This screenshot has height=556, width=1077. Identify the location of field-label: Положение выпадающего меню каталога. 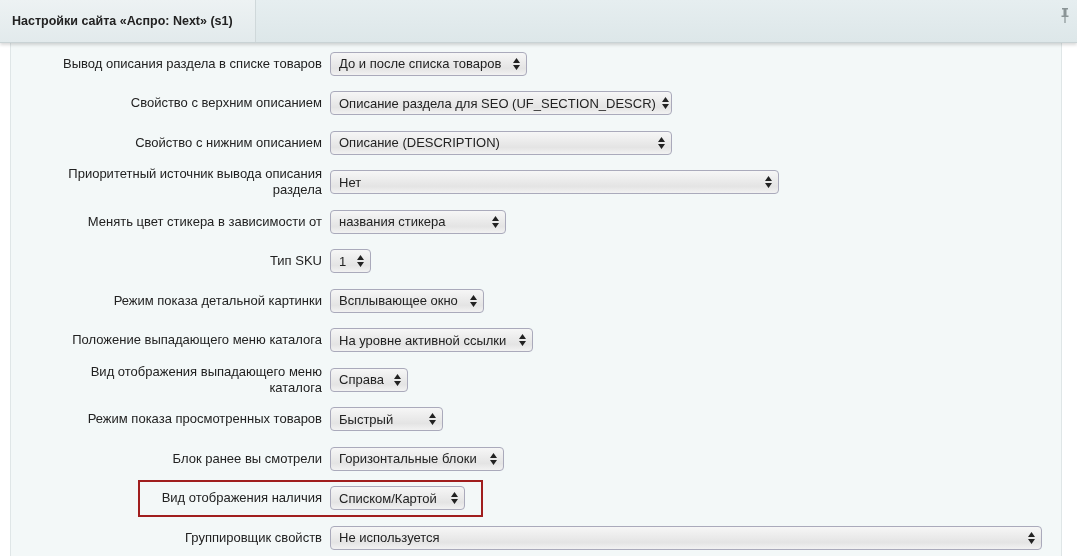
(197, 340).